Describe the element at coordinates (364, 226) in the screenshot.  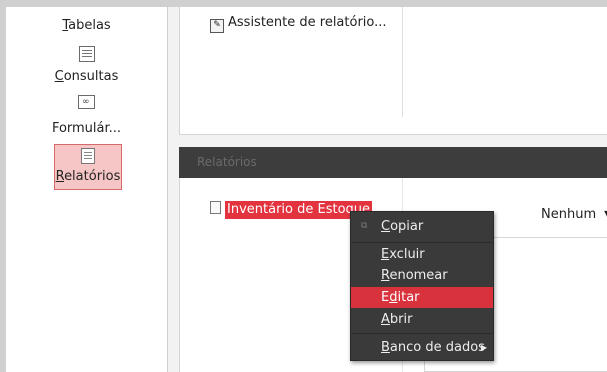
I see `copy-icon: ⧉` at that location.